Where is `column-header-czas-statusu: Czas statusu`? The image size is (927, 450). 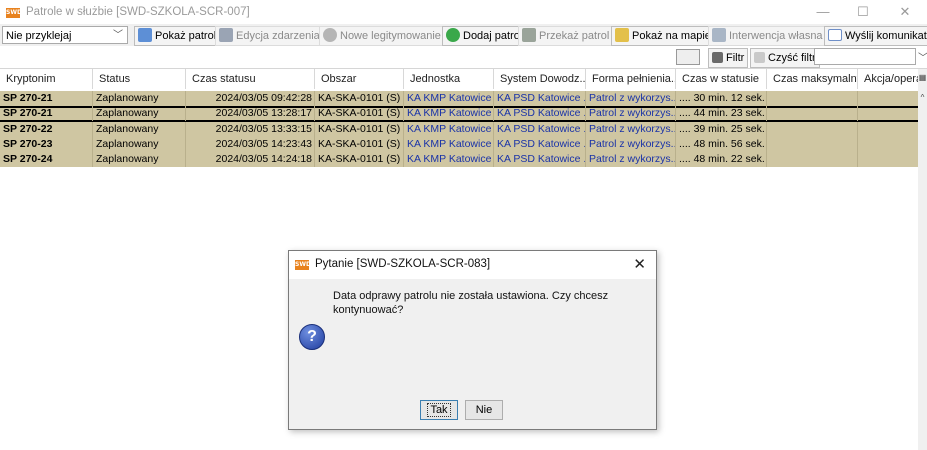 column-header-czas-statusu: Czas statusu is located at coordinates (250, 79).